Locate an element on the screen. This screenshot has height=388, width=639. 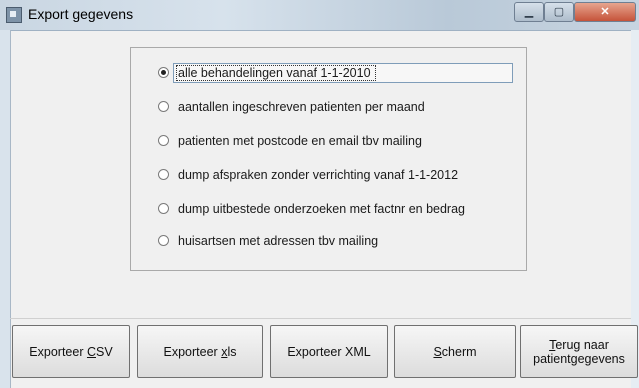
button-label-text: Exporteer XML is located at coordinates (329, 351).